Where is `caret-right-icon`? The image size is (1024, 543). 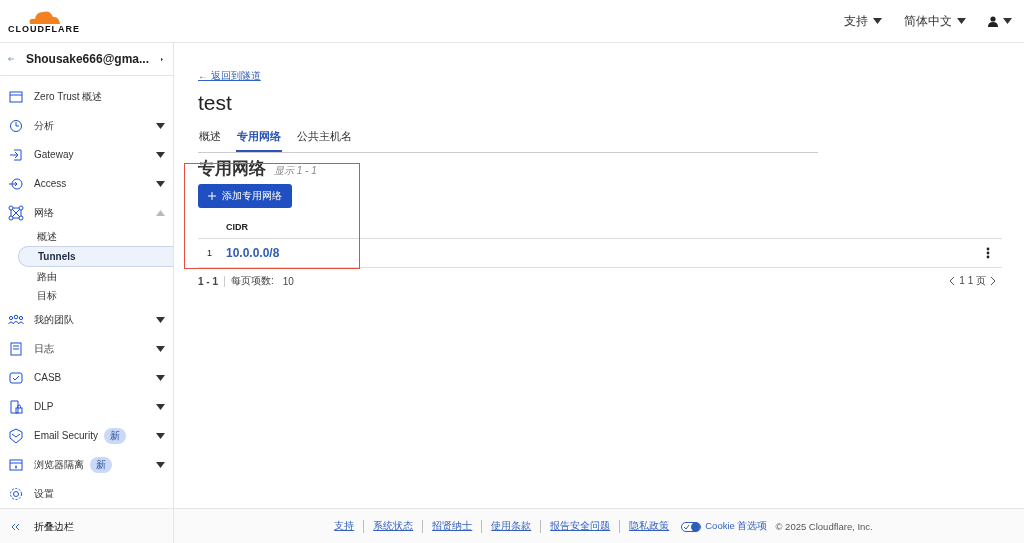
caret-right-icon is located at coordinates (162, 59).